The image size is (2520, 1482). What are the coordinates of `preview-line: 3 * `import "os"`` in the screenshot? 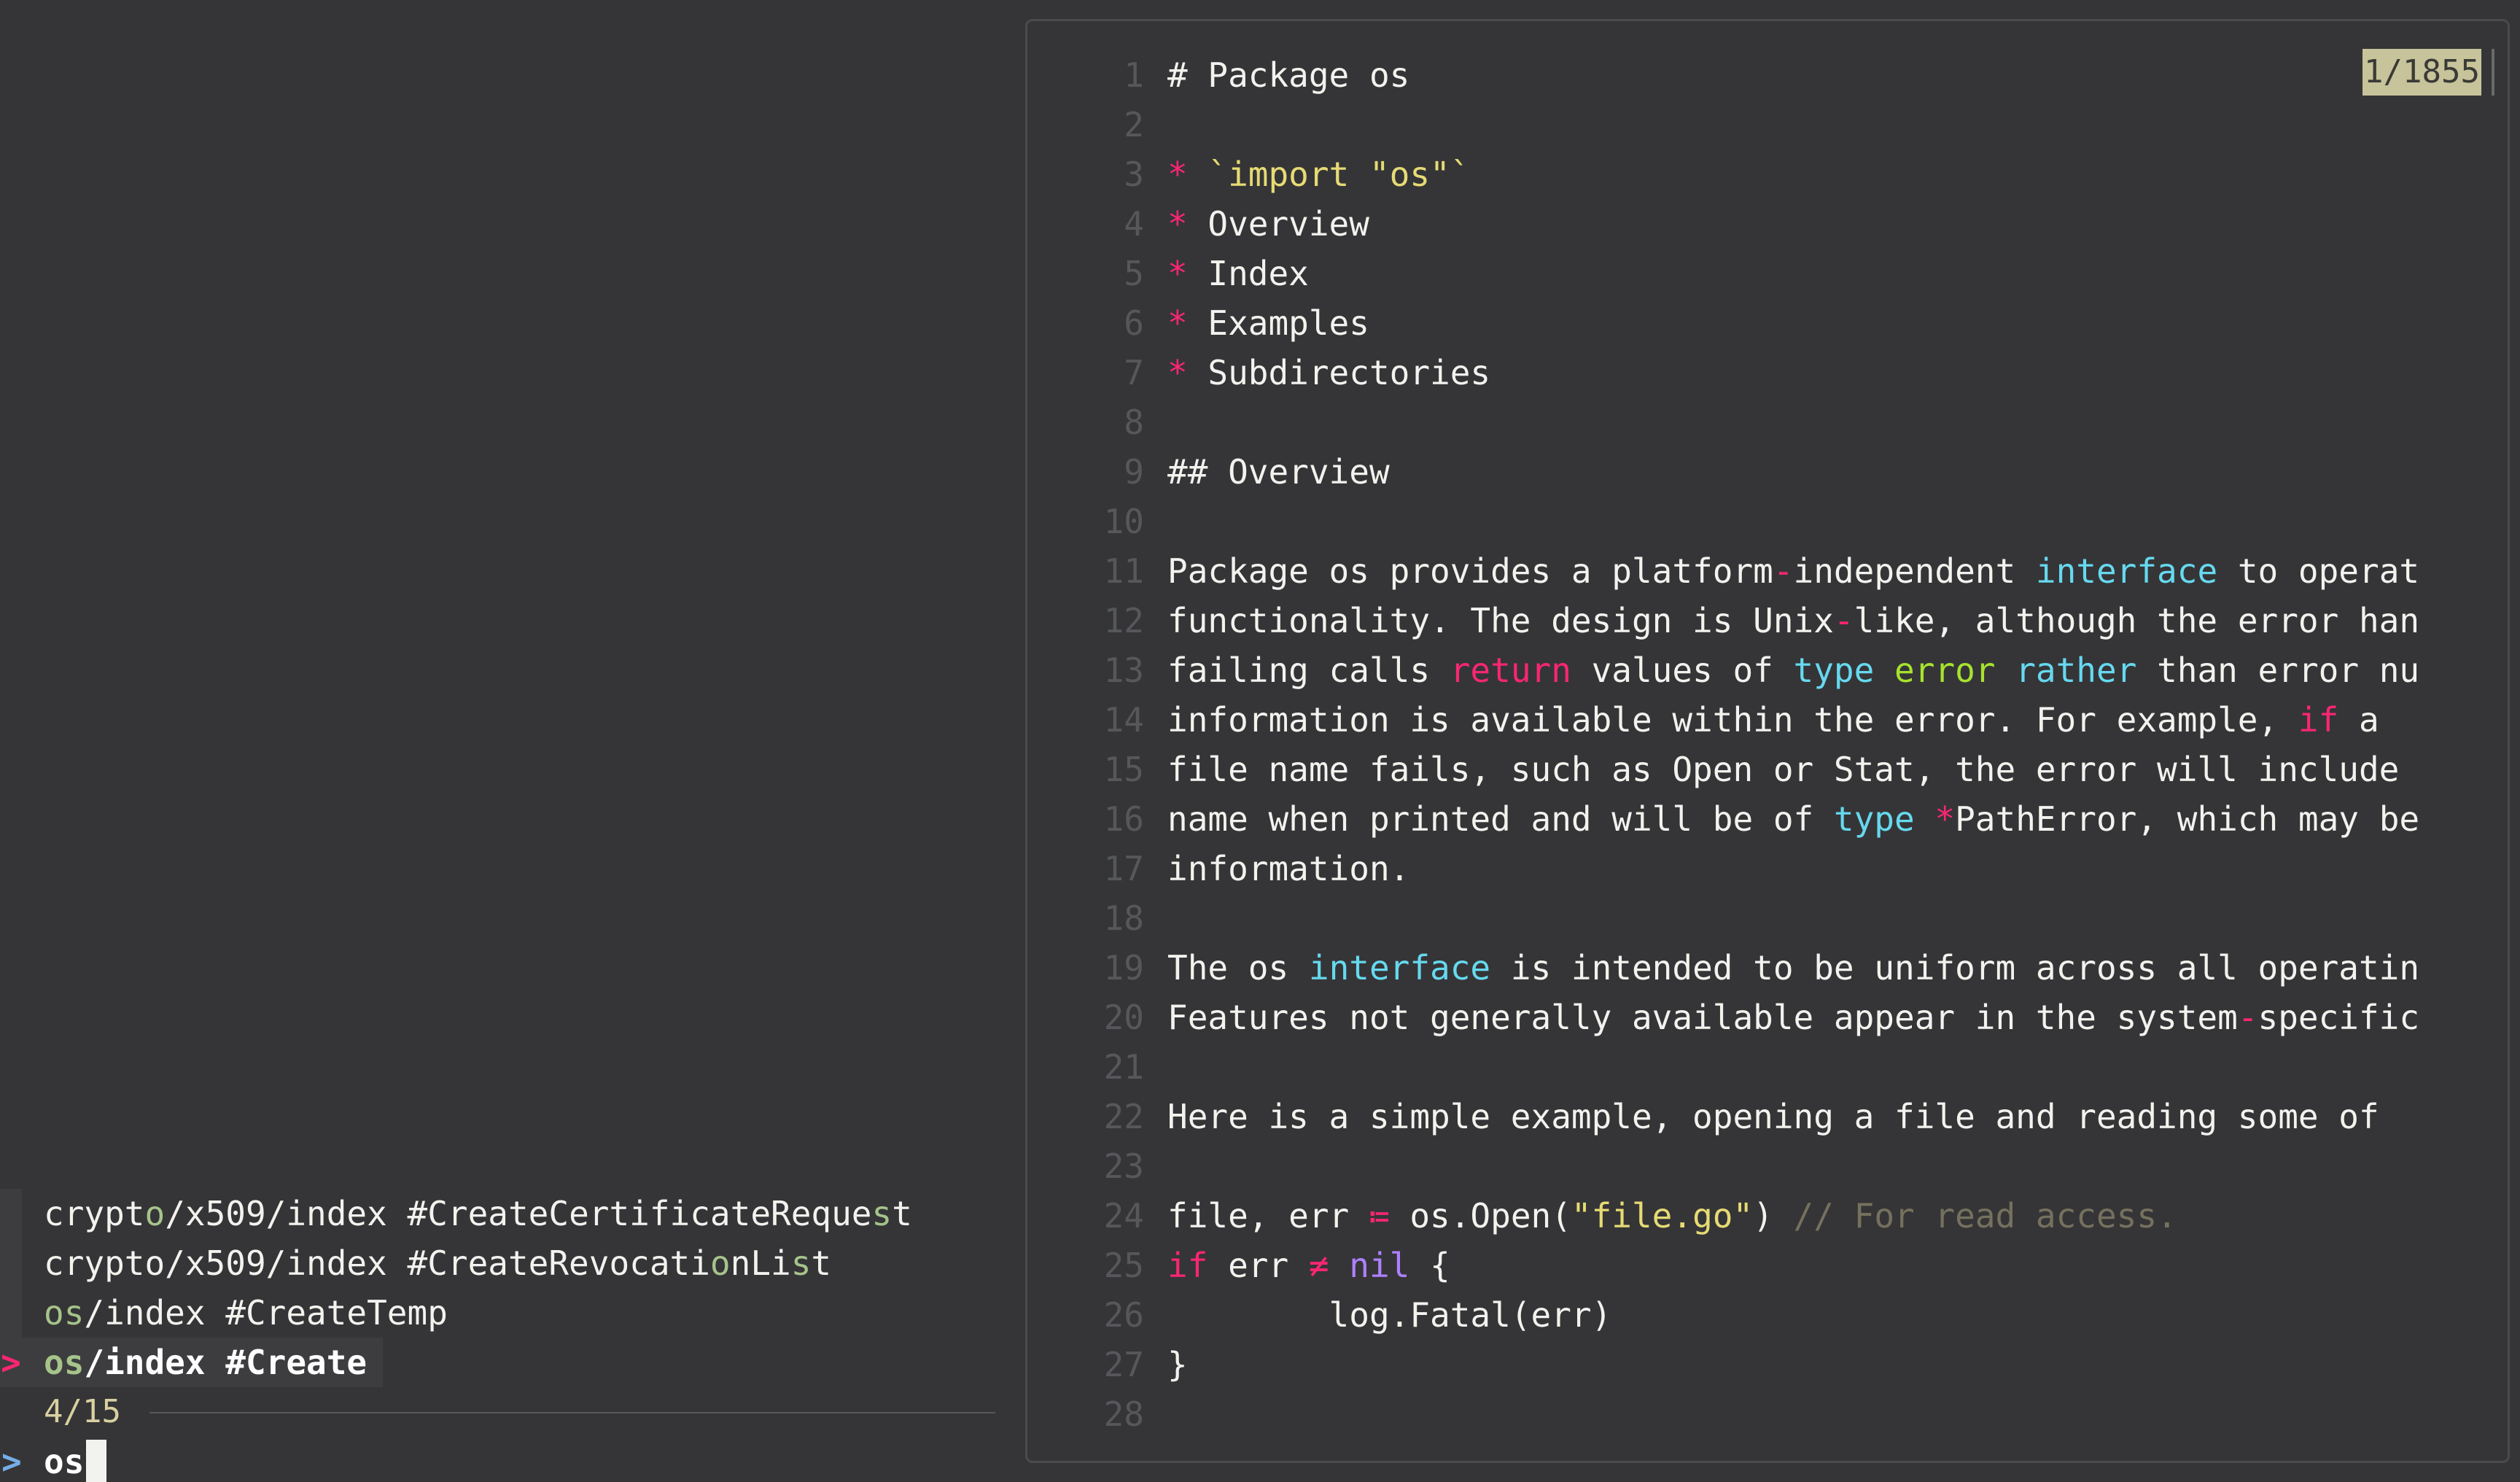 It's located at (1767, 175).